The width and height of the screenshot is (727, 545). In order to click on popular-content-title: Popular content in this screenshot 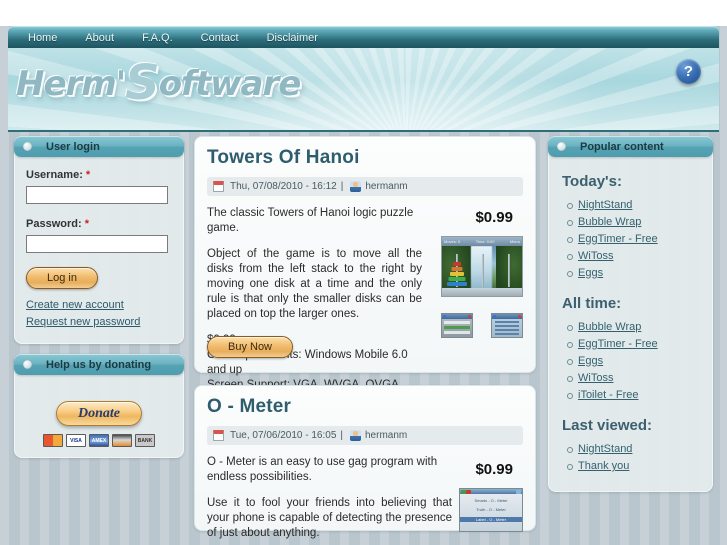, I will do `click(622, 146)`.